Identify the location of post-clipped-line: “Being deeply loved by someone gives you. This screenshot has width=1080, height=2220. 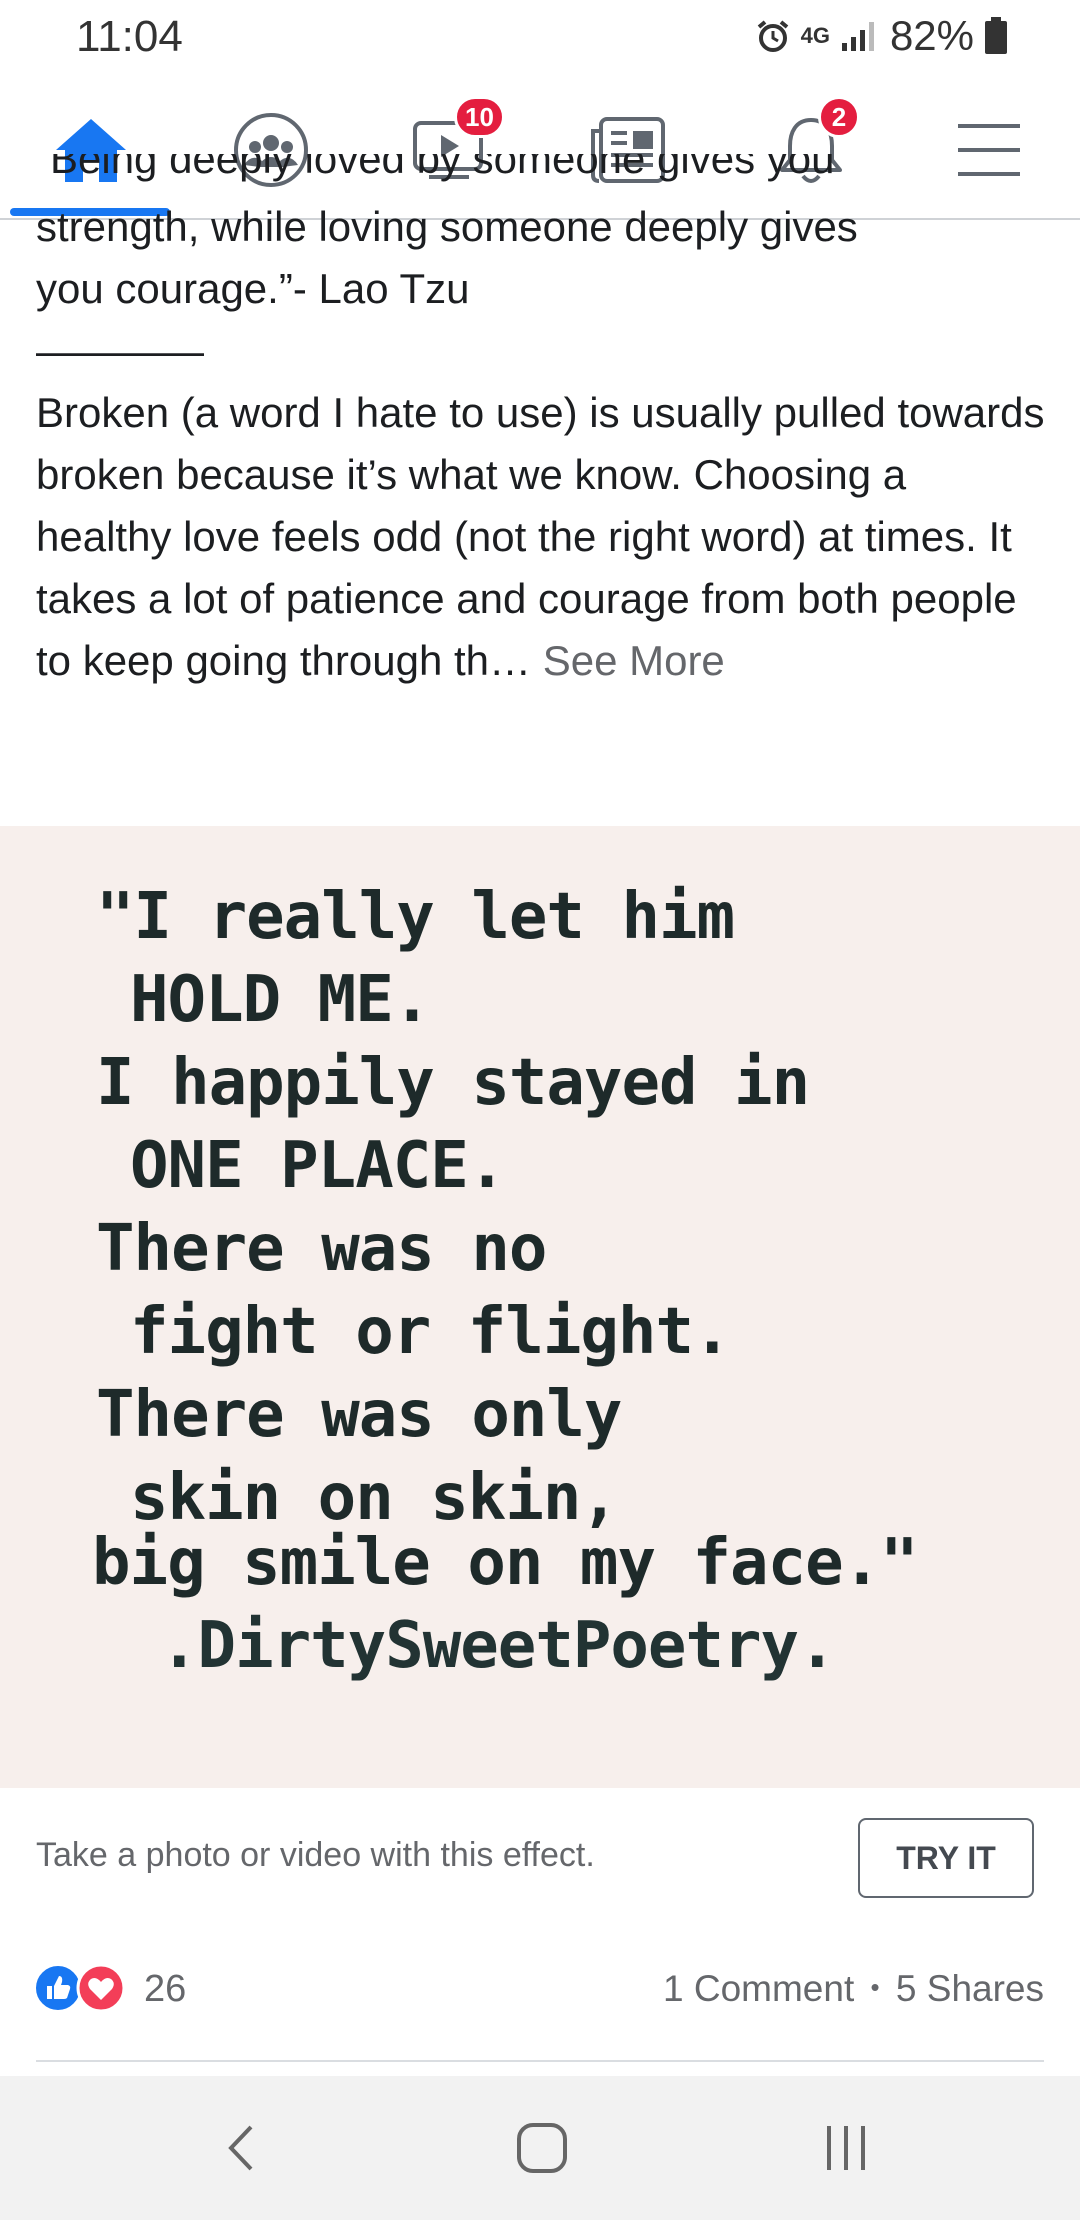
(541, 169).